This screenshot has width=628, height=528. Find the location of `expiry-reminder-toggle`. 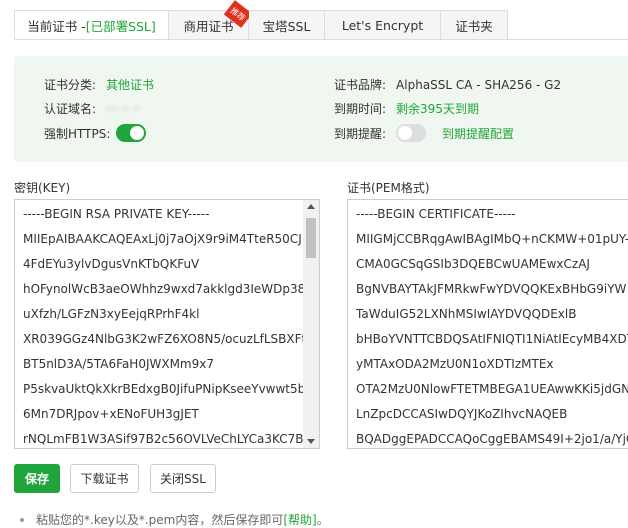

expiry-reminder-toggle is located at coordinates (411, 133).